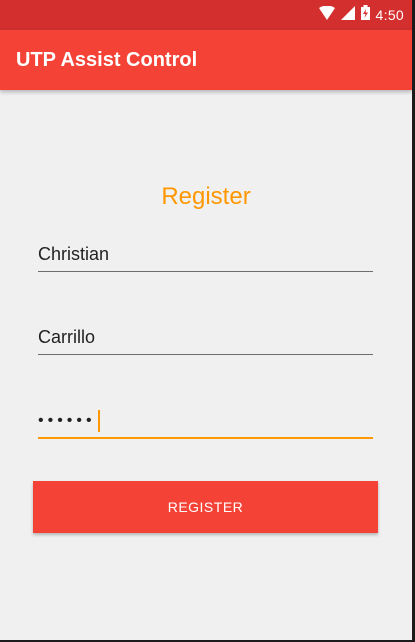 Image resolution: width=415 pixels, height=642 pixels. What do you see at coordinates (67, 420) in the screenshot?
I see `password-value: ••••••` at bounding box center [67, 420].